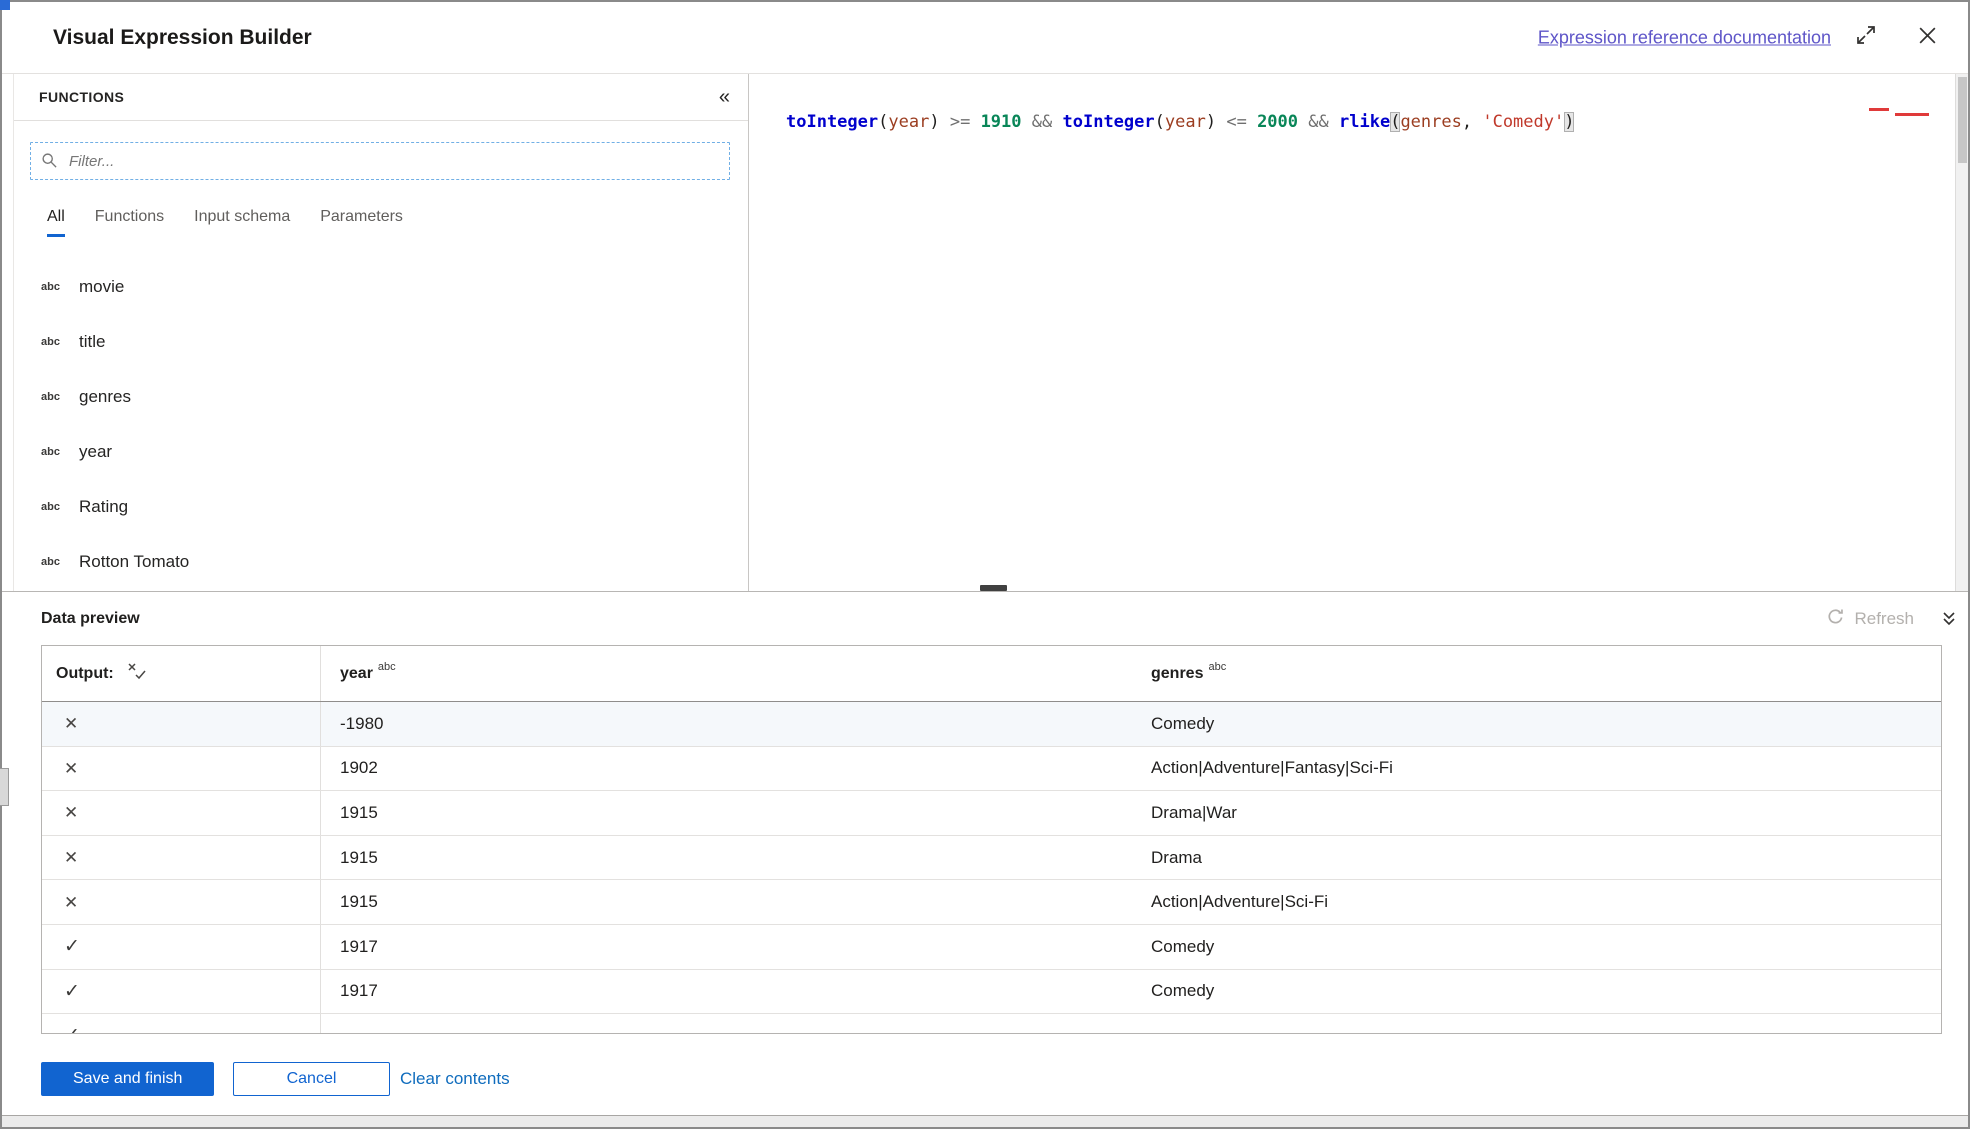 This screenshot has width=1970, height=1129. What do you see at coordinates (386, 666) in the screenshot?
I see `year-type-abc-icon: abc` at bounding box center [386, 666].